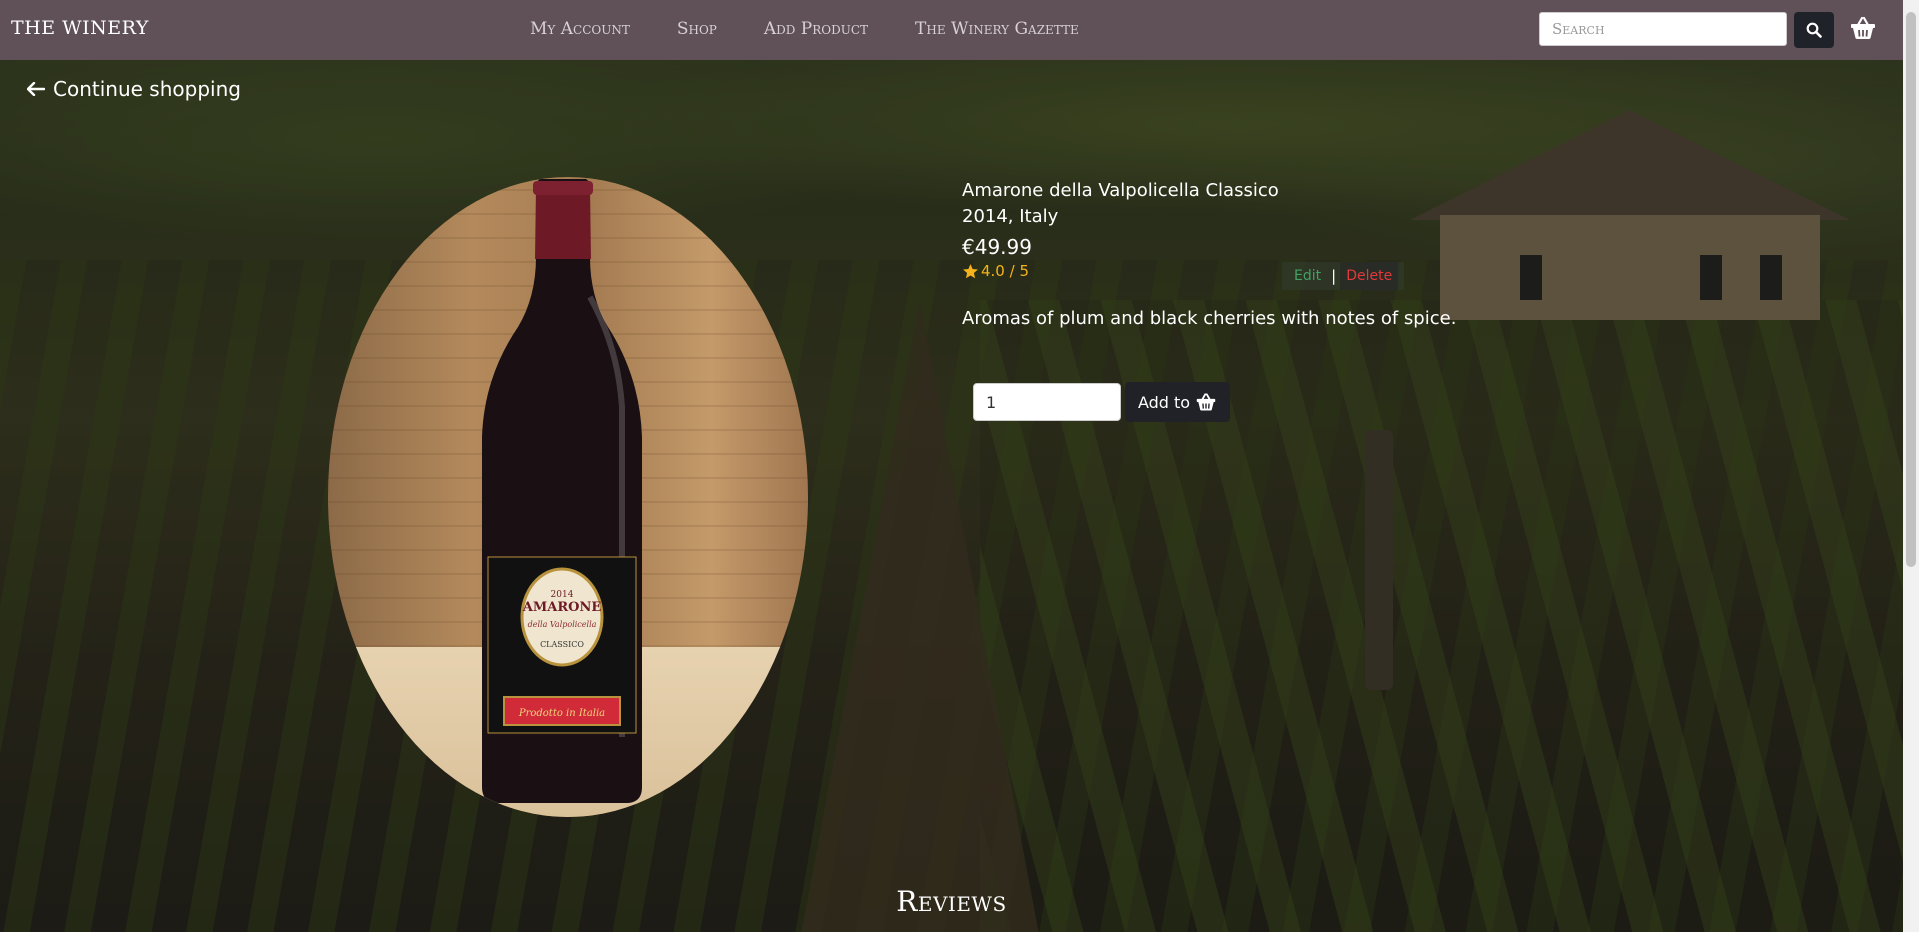 The image size is (1919, 932). I want to click on admin-actions: Edit | Delete, so click(1343, 276).